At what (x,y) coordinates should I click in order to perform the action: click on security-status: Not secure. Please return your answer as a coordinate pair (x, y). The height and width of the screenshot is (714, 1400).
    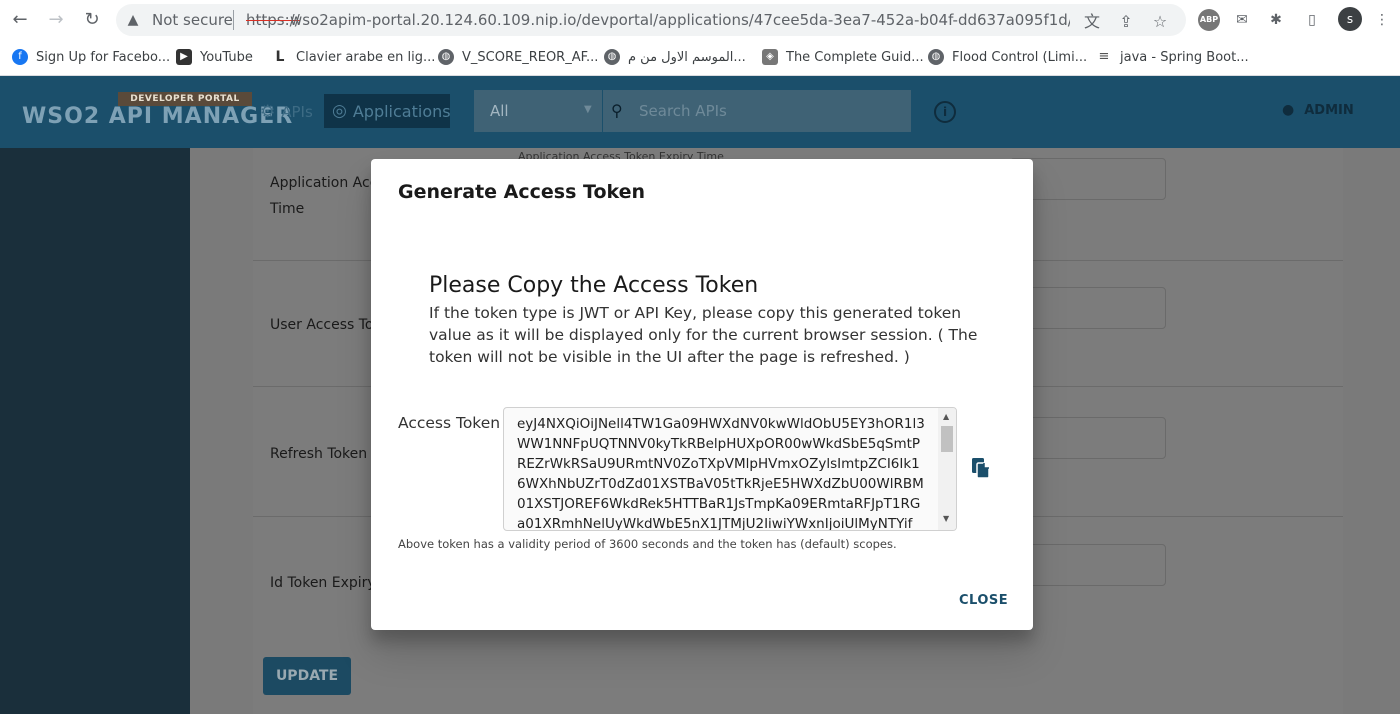
    Looking at the image, I should click on (192, 20).